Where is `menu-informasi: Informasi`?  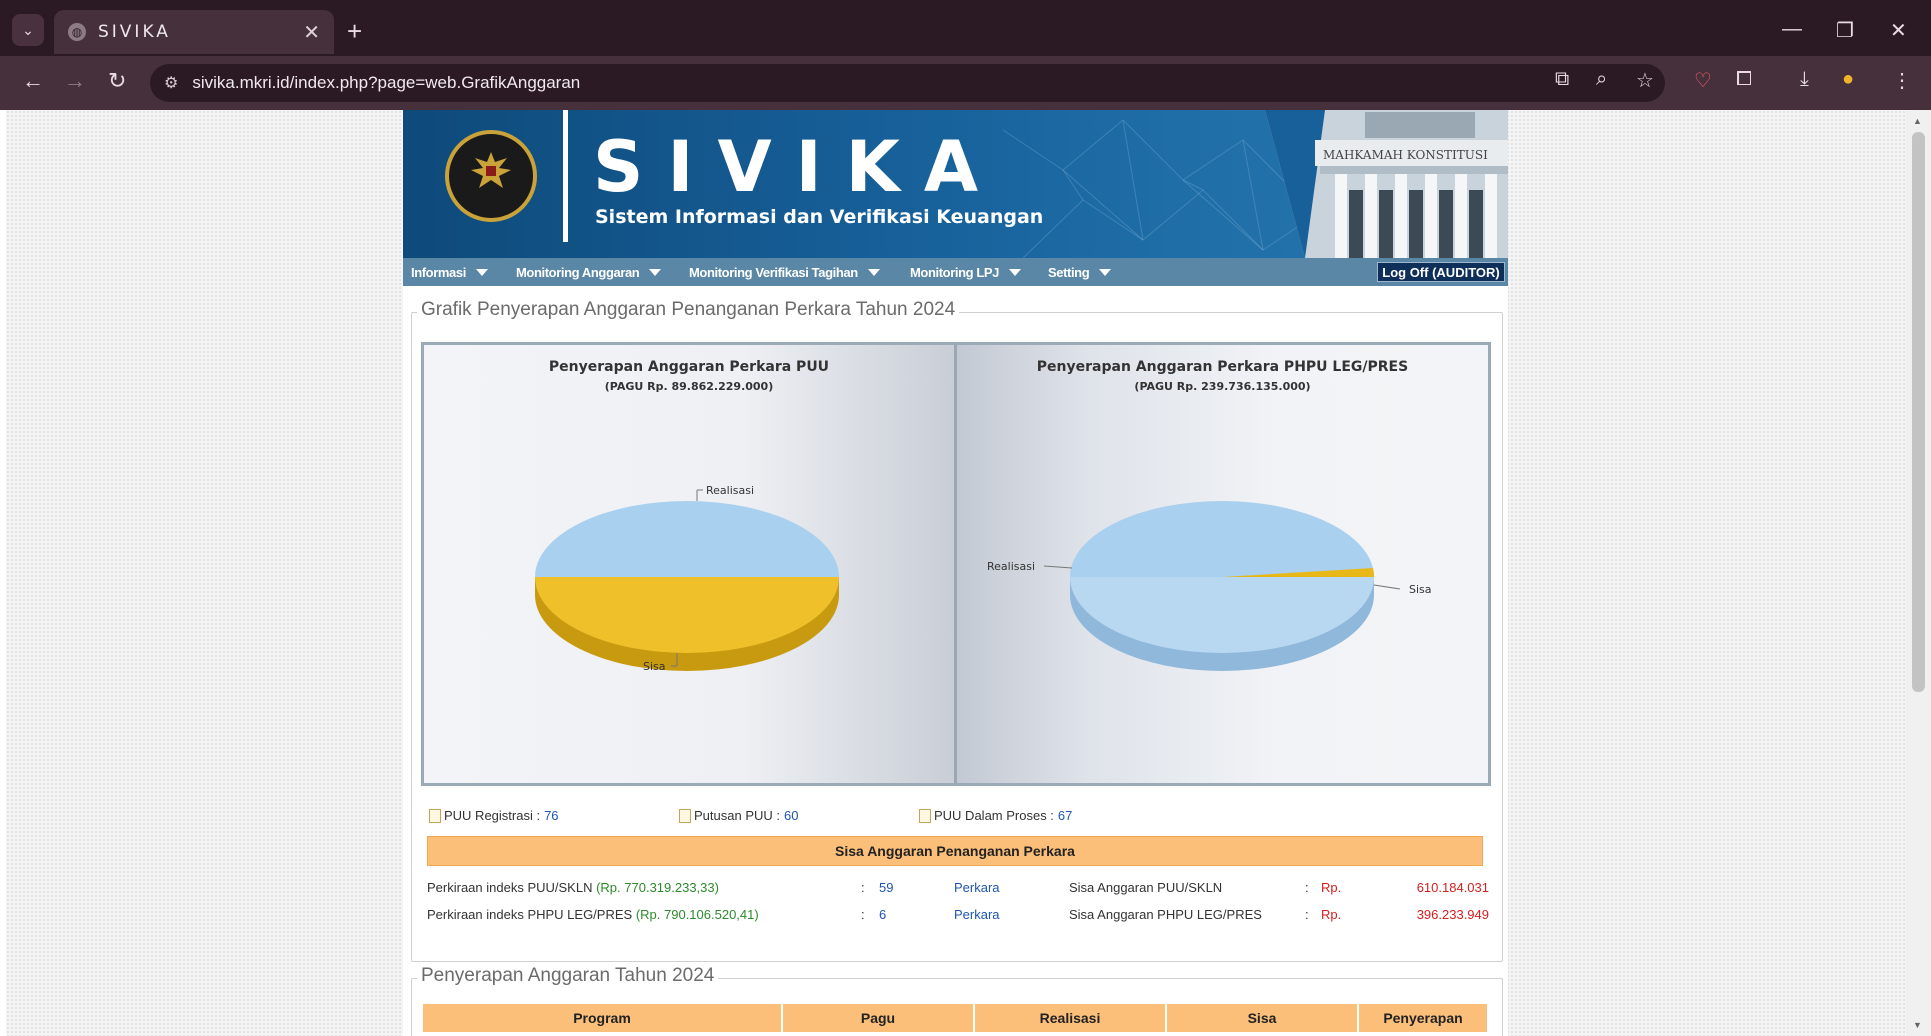 menu-informasi: Informasi is located at coordinates (449, 272).